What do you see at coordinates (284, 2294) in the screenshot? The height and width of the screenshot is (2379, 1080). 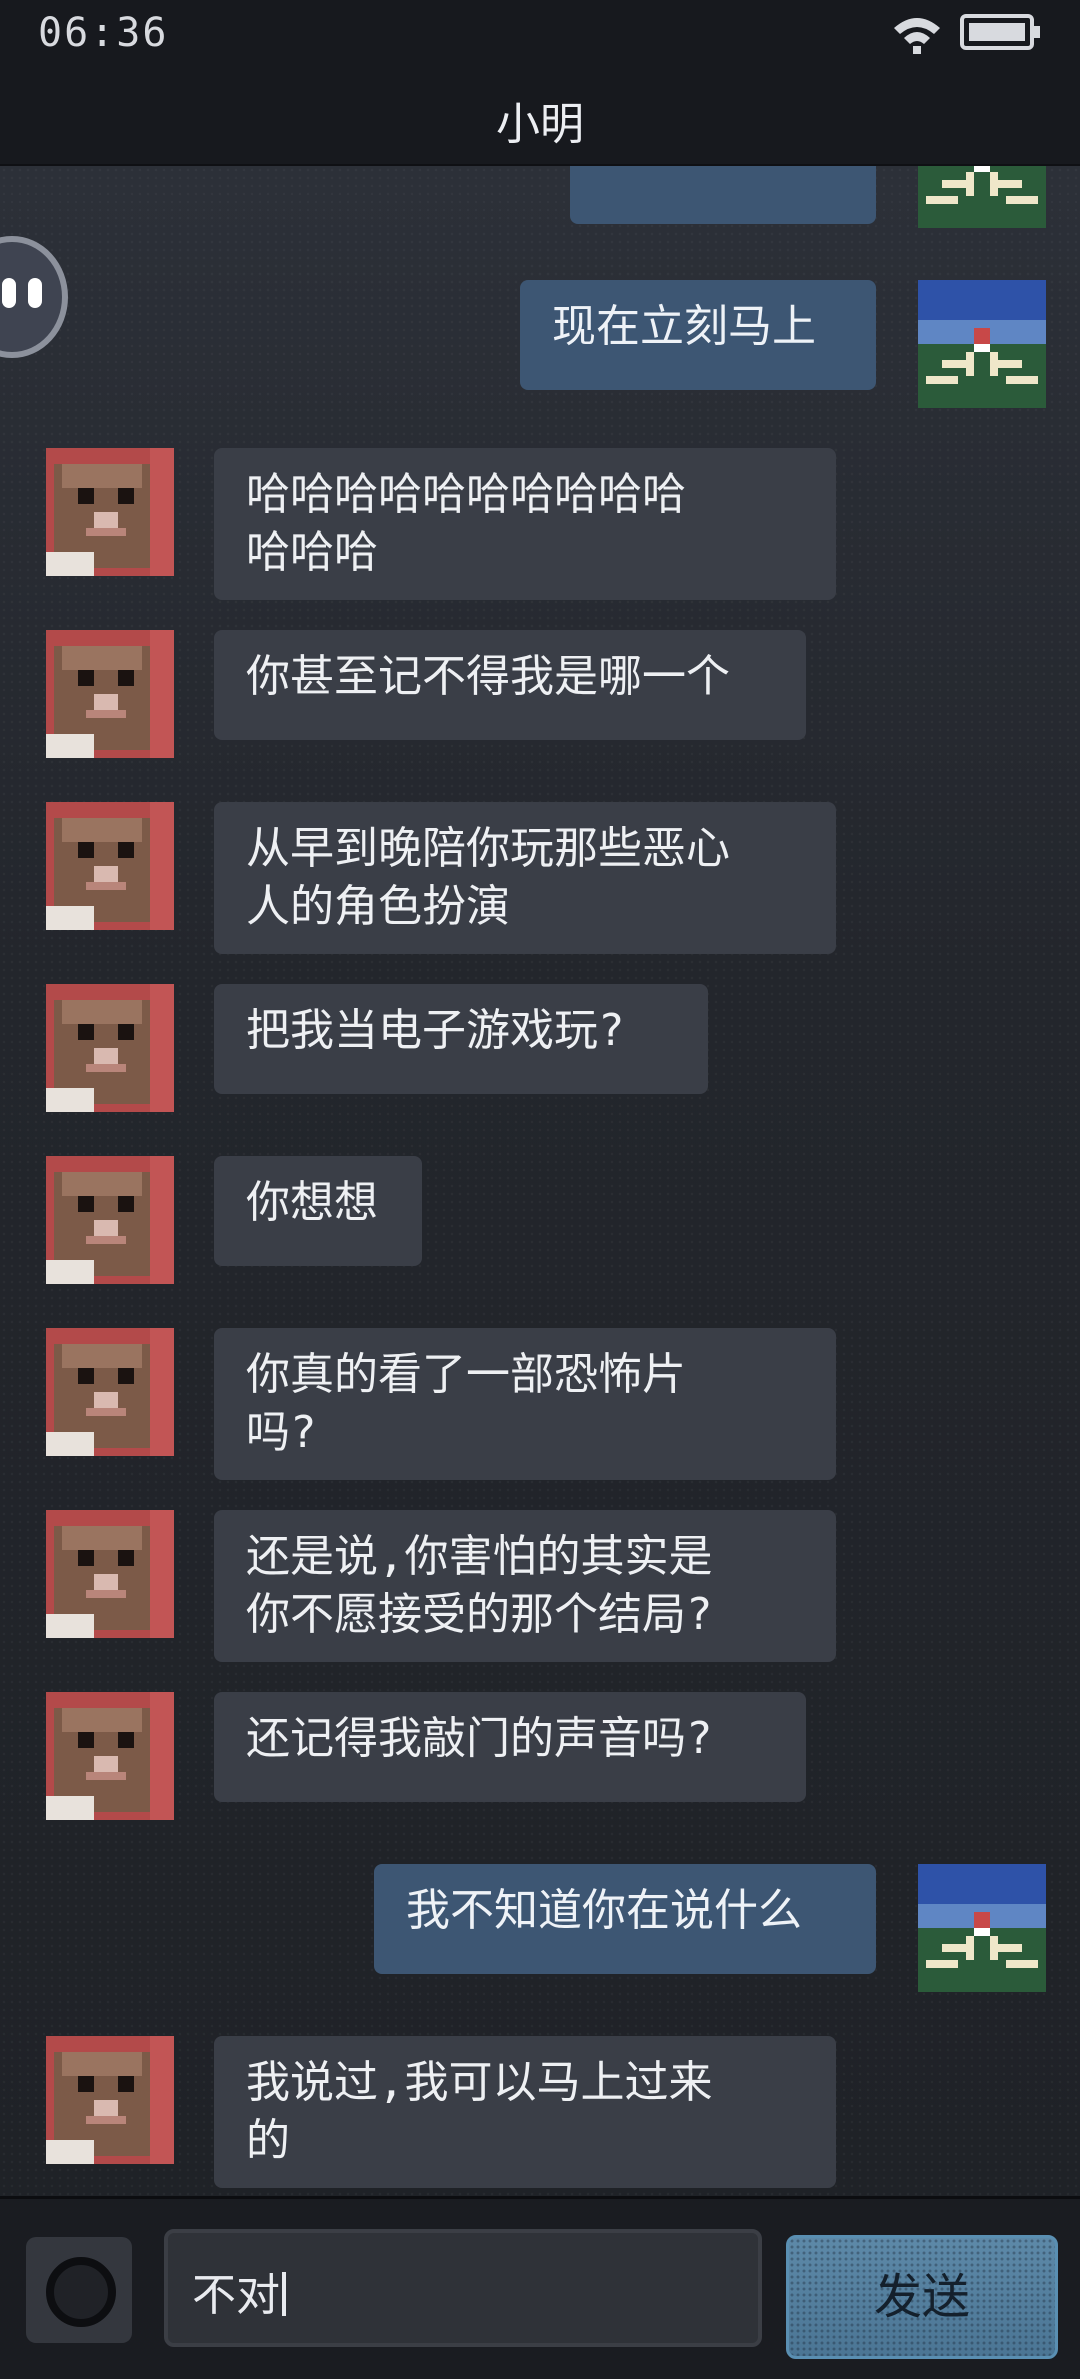 I see `text-caret` at bounding box center [284, 2294].